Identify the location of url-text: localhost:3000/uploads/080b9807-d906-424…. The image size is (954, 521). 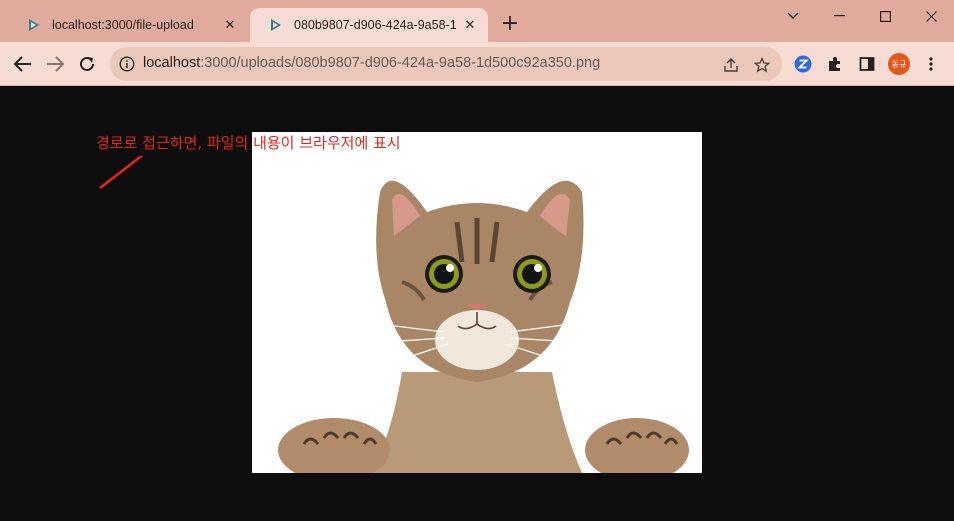
(371, 63).